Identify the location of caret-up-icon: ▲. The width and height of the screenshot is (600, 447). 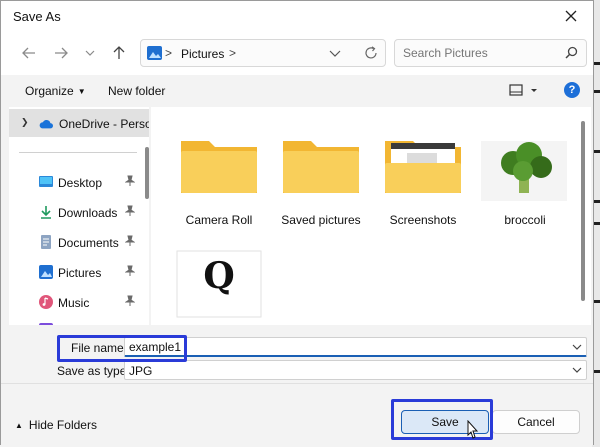
(19, 426).